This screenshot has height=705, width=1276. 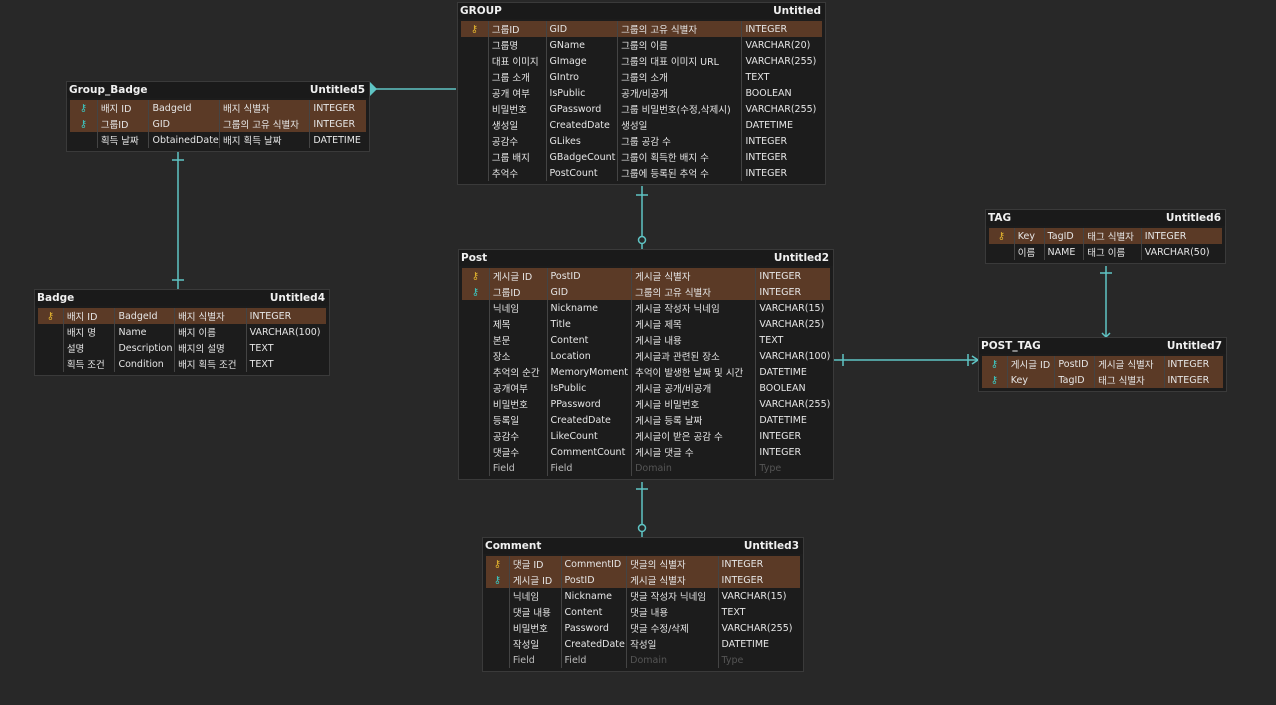 What do you see at coordinates (641, 109) in the screenshot?
I see `table-row: 비밀번호 GPassword 그룹 비밀번호(수정,삭제시) VARCHAR(255)` at bounding box center [641, 109].